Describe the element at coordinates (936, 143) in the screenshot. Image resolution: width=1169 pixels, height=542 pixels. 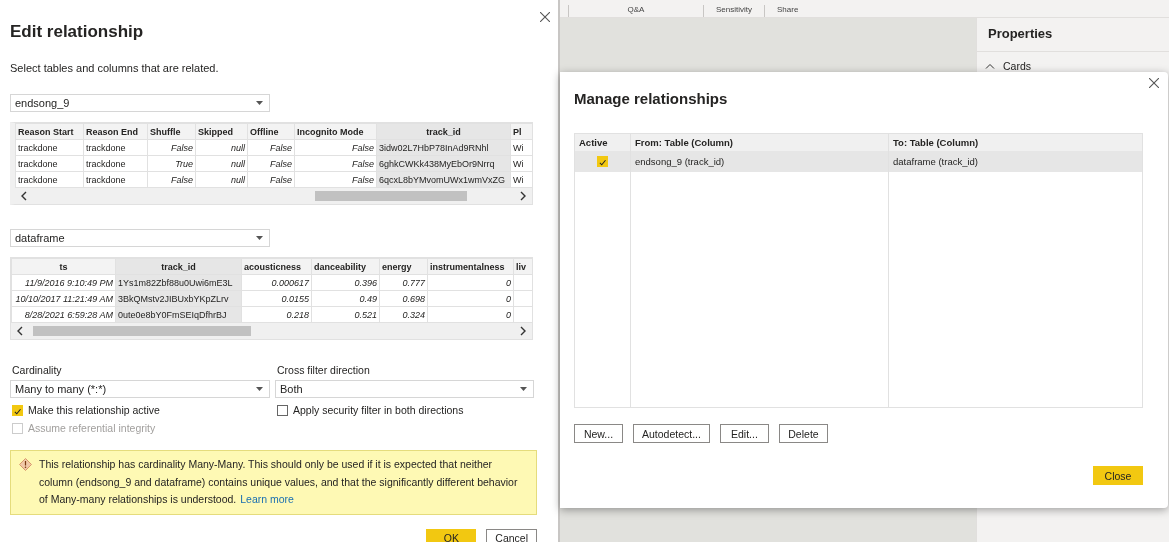
I see `column-header: To: Table (Column)` at that location.